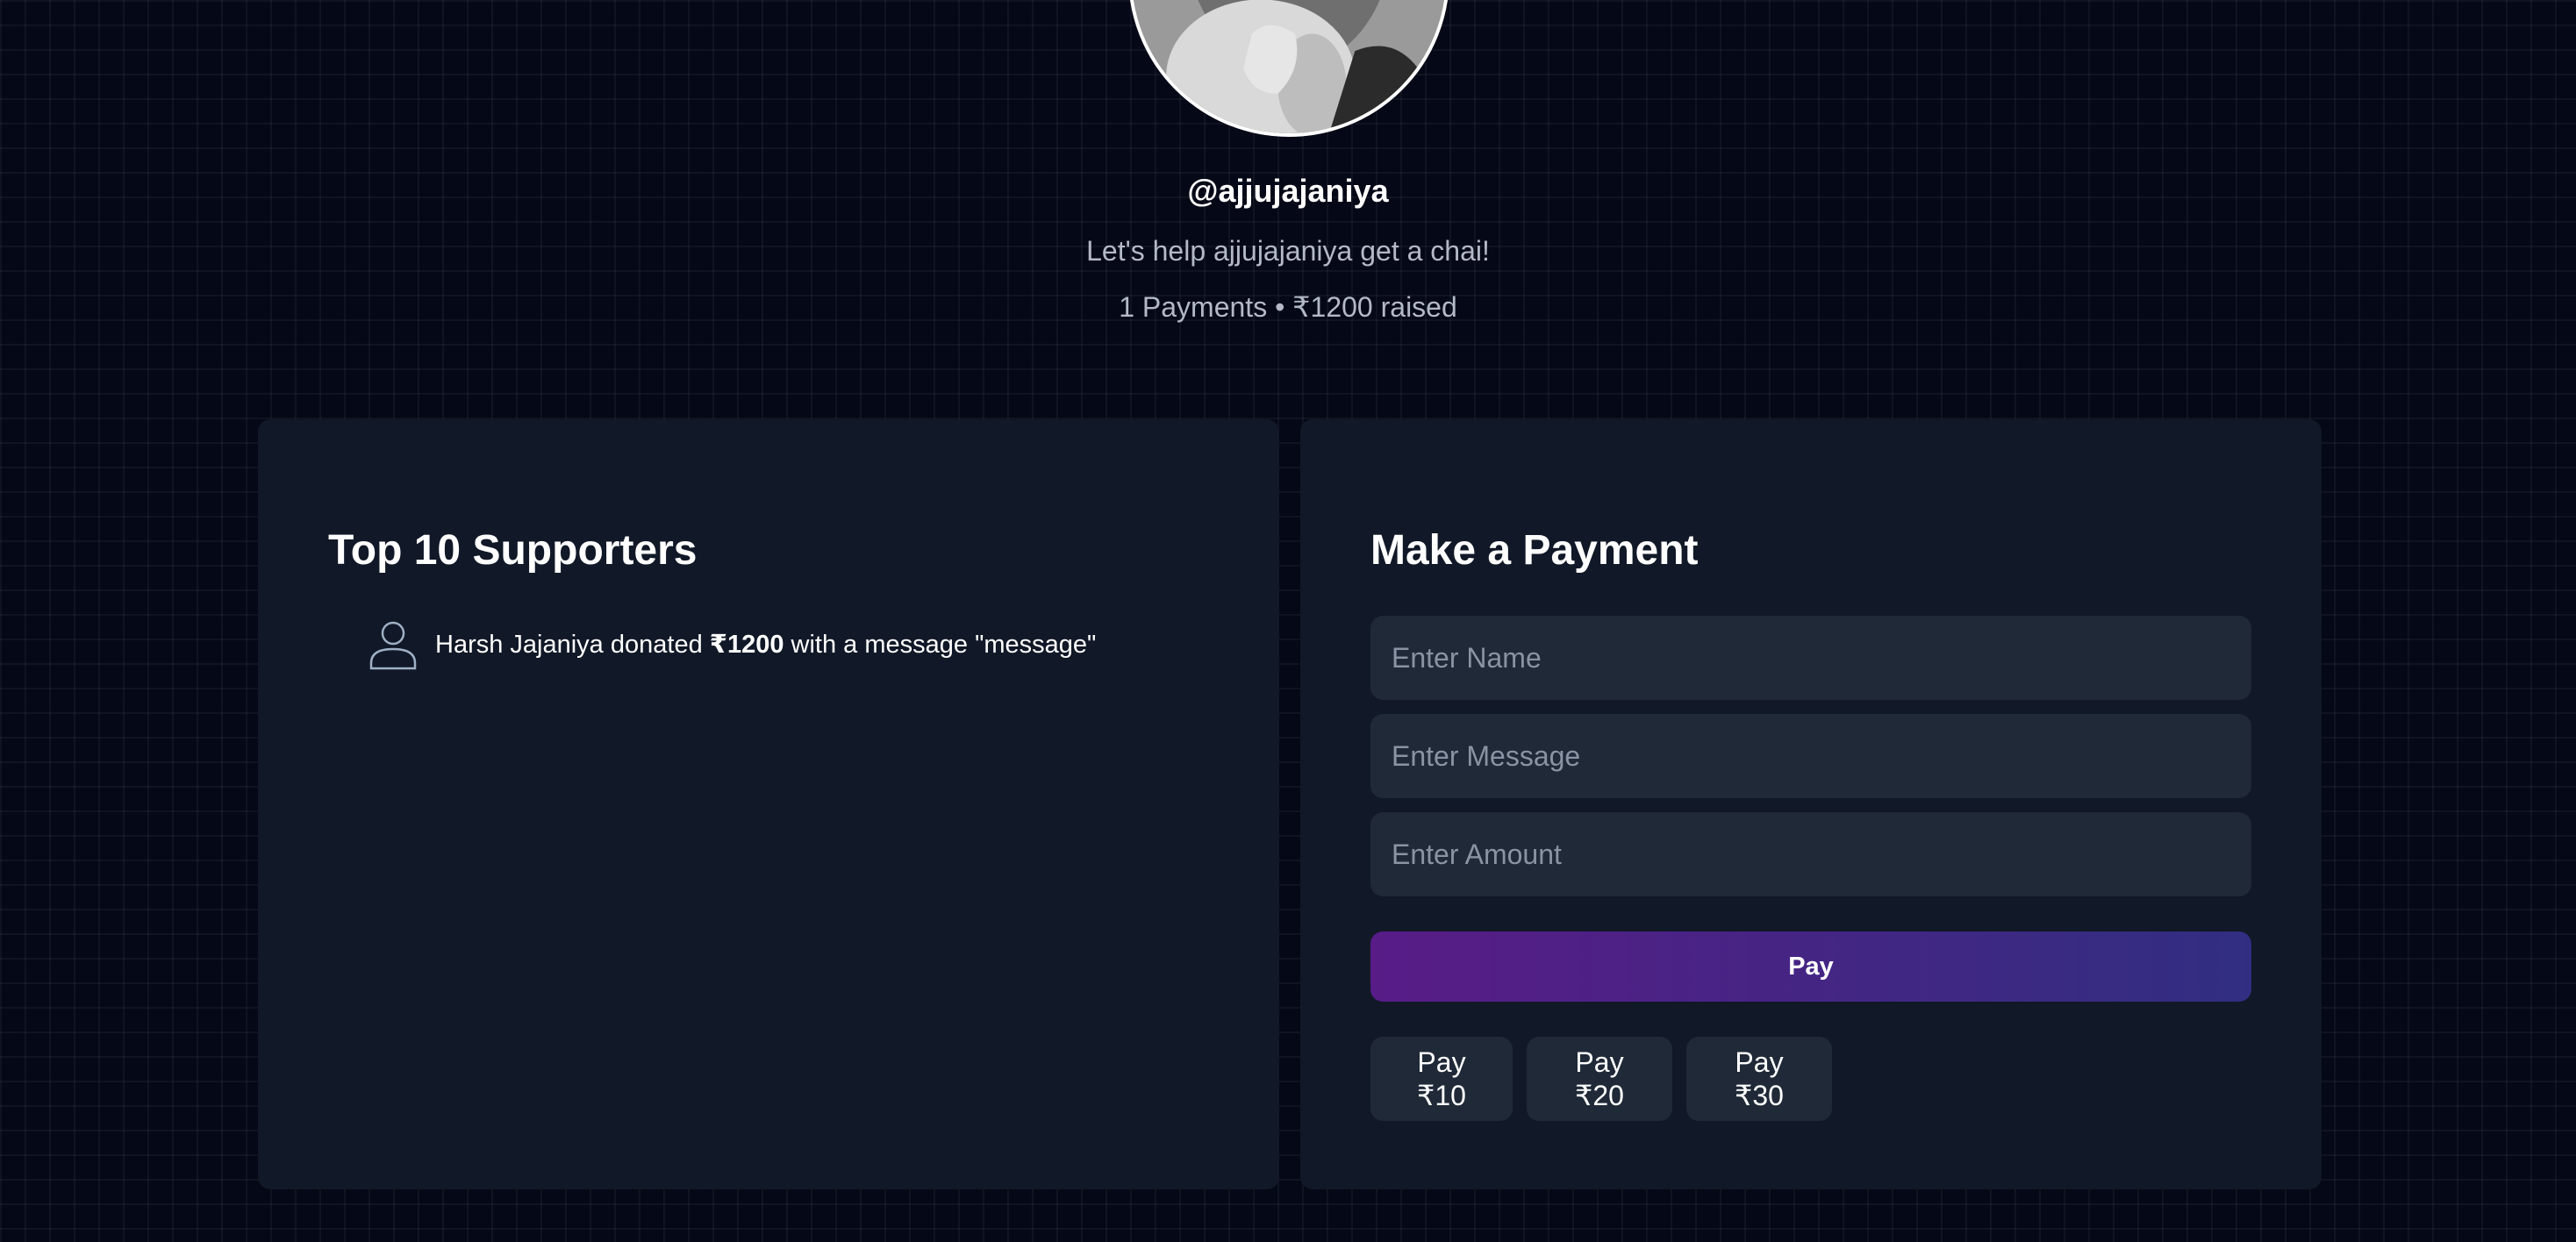 The height and width of the screenshot is (1242, 2576). I want to click on user-avatar-icon, so click(393, 644).